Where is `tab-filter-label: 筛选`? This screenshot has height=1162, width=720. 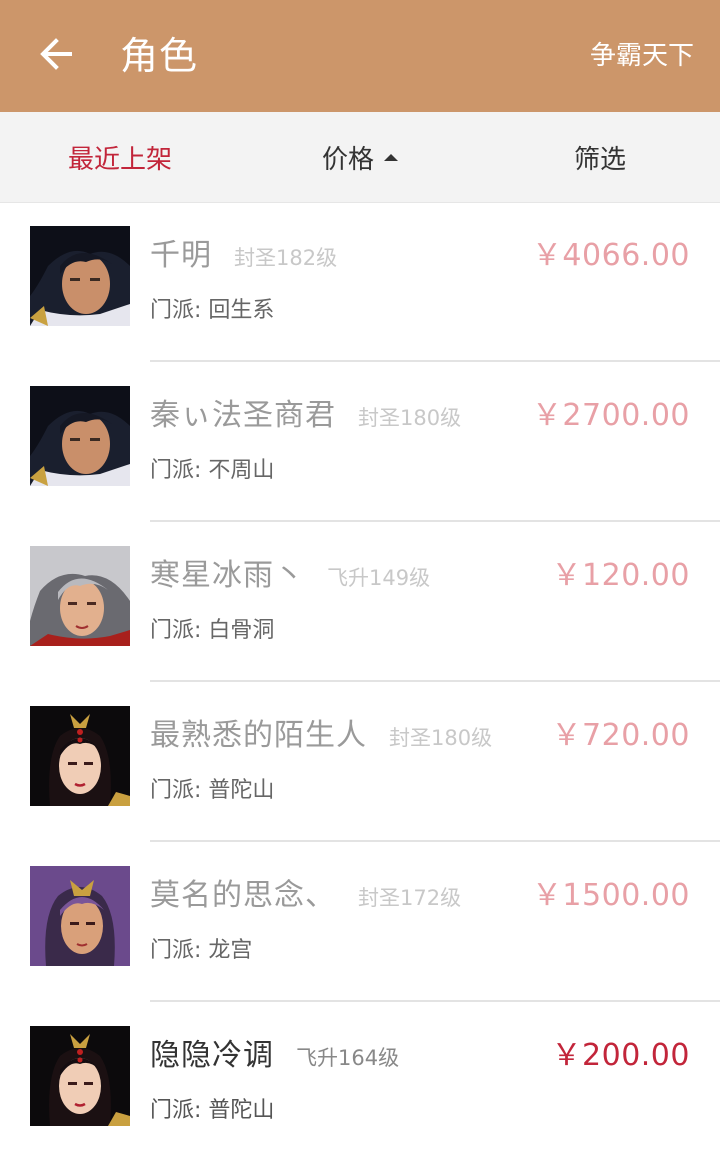
tab-filter-label: 筛选 is located at coordinates (599, 159).